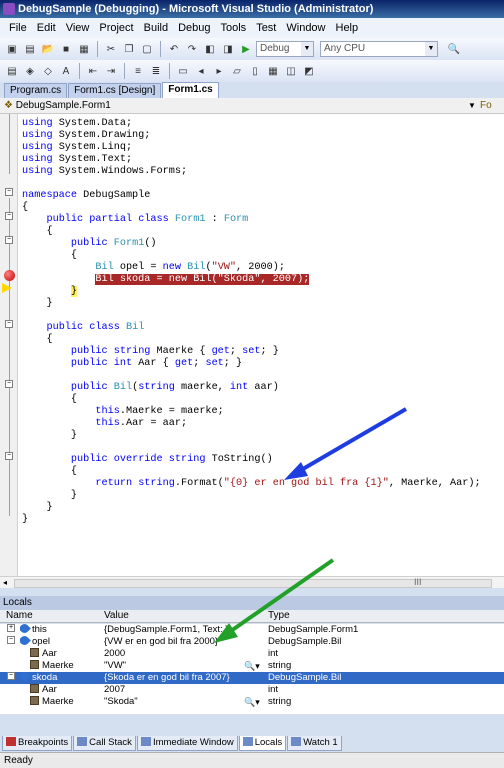 The image size is (504, 768). I want to click on tab-locals: Locals, so click(262, 743).